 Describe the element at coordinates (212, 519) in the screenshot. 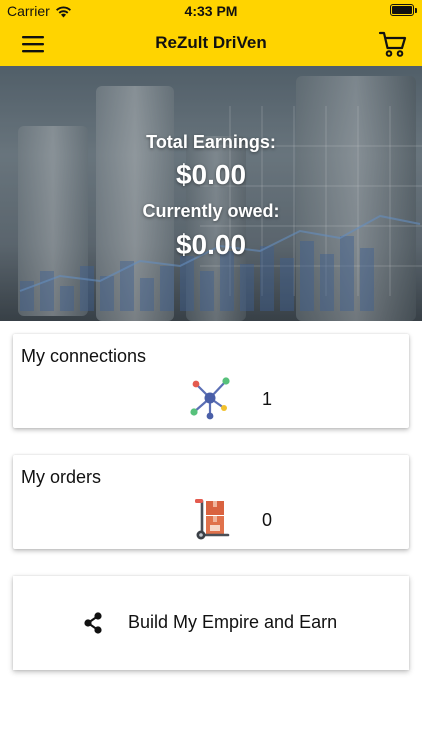

I see `hand-truck-boxes-icon` at that location.